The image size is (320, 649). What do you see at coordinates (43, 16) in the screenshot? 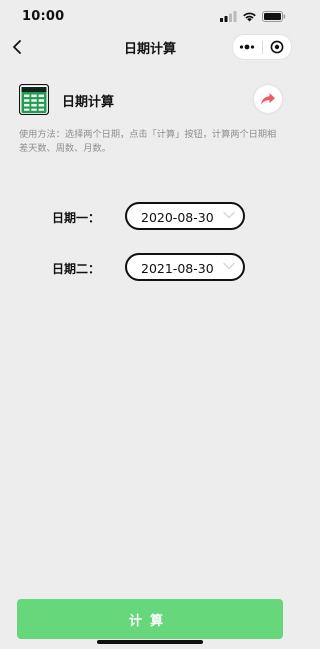
I see `status-time: 10:00` at bounding box center [43, 16].